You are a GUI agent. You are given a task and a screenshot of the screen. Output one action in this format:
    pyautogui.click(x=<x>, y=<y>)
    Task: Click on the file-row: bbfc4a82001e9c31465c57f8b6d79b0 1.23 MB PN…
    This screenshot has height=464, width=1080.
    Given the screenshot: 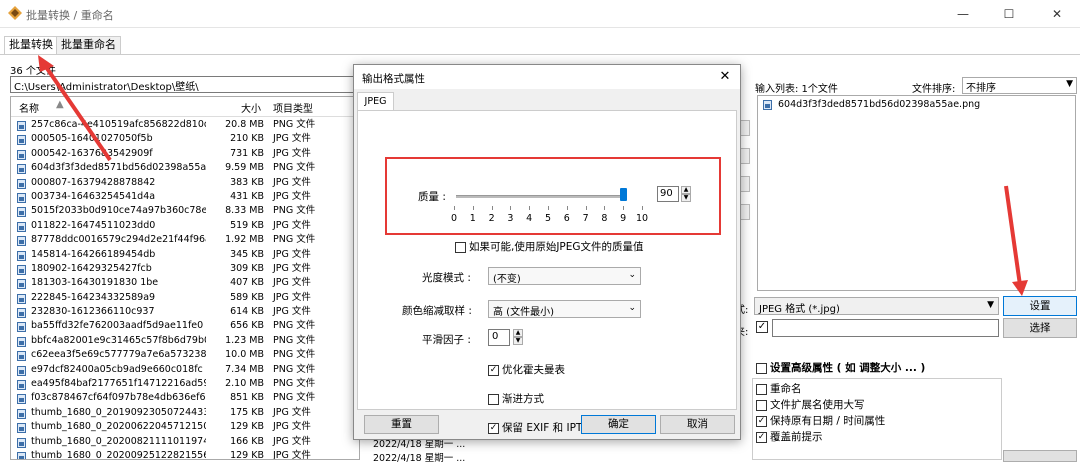 What is the action you would take?
    pyautogui.click(x=185, y=341)
    